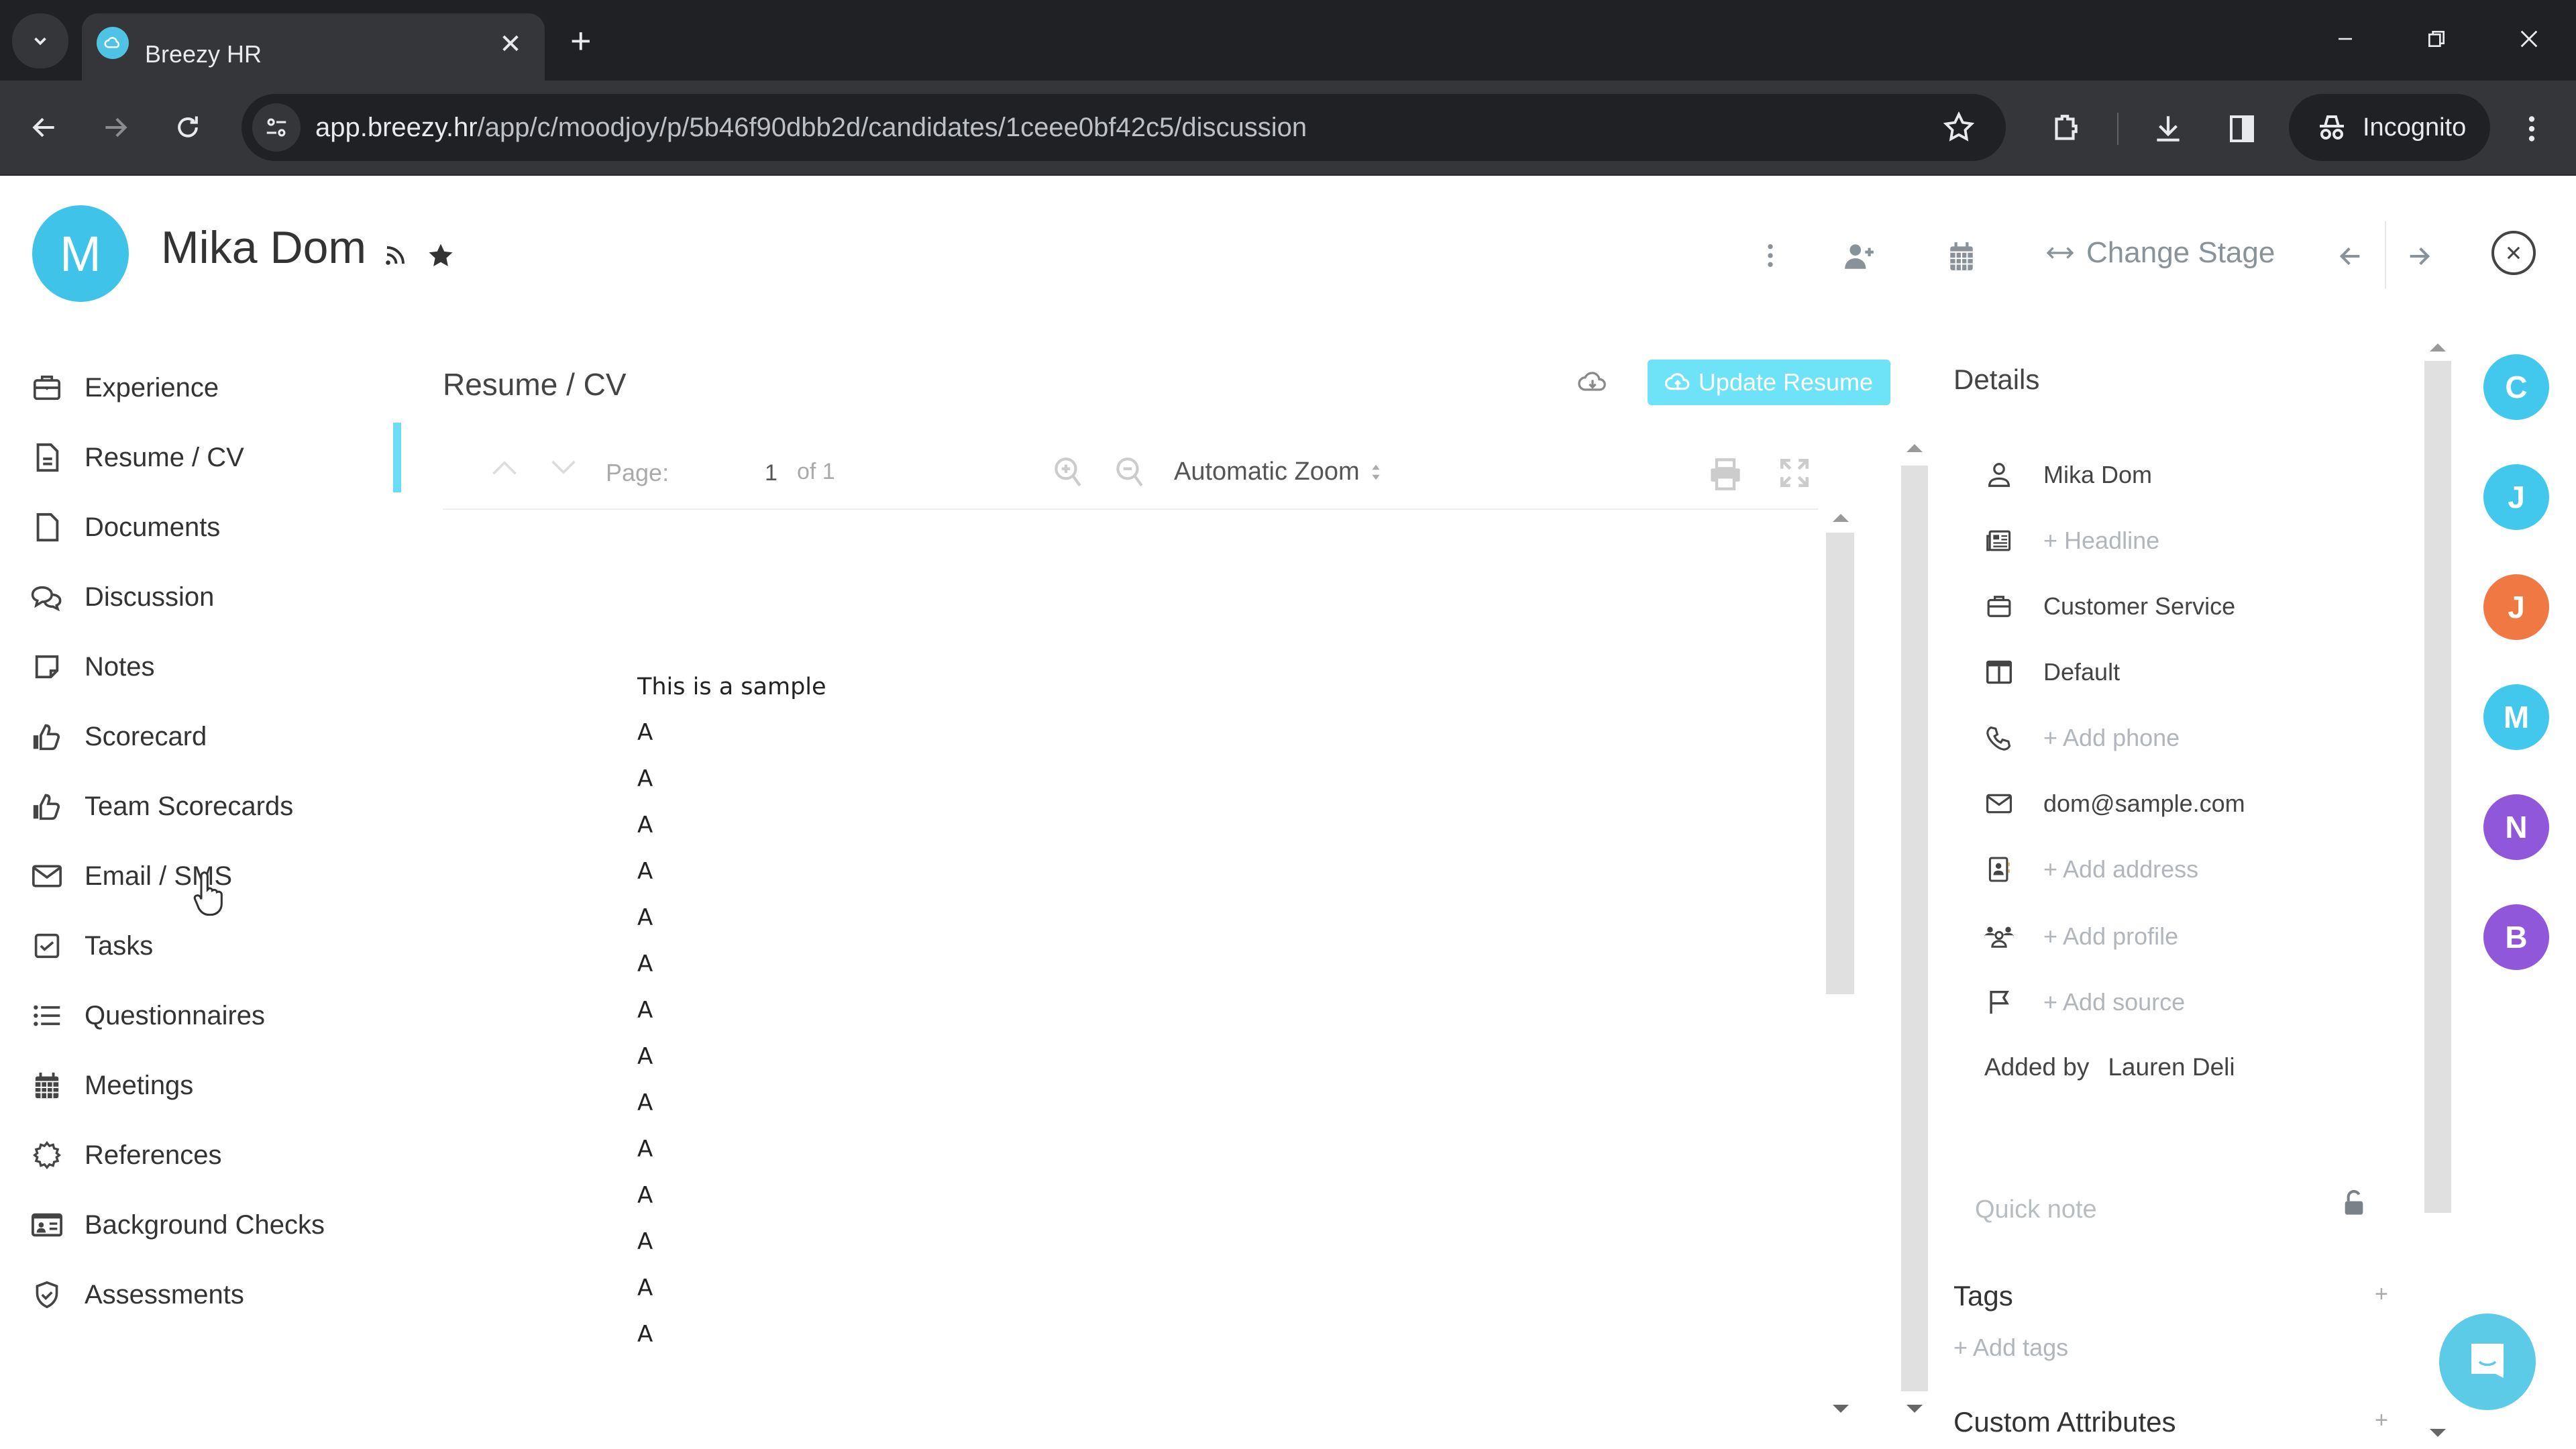 This screenshot has width=2576, height=1449. I want to click on add-user-icon, so click(1859, 256).